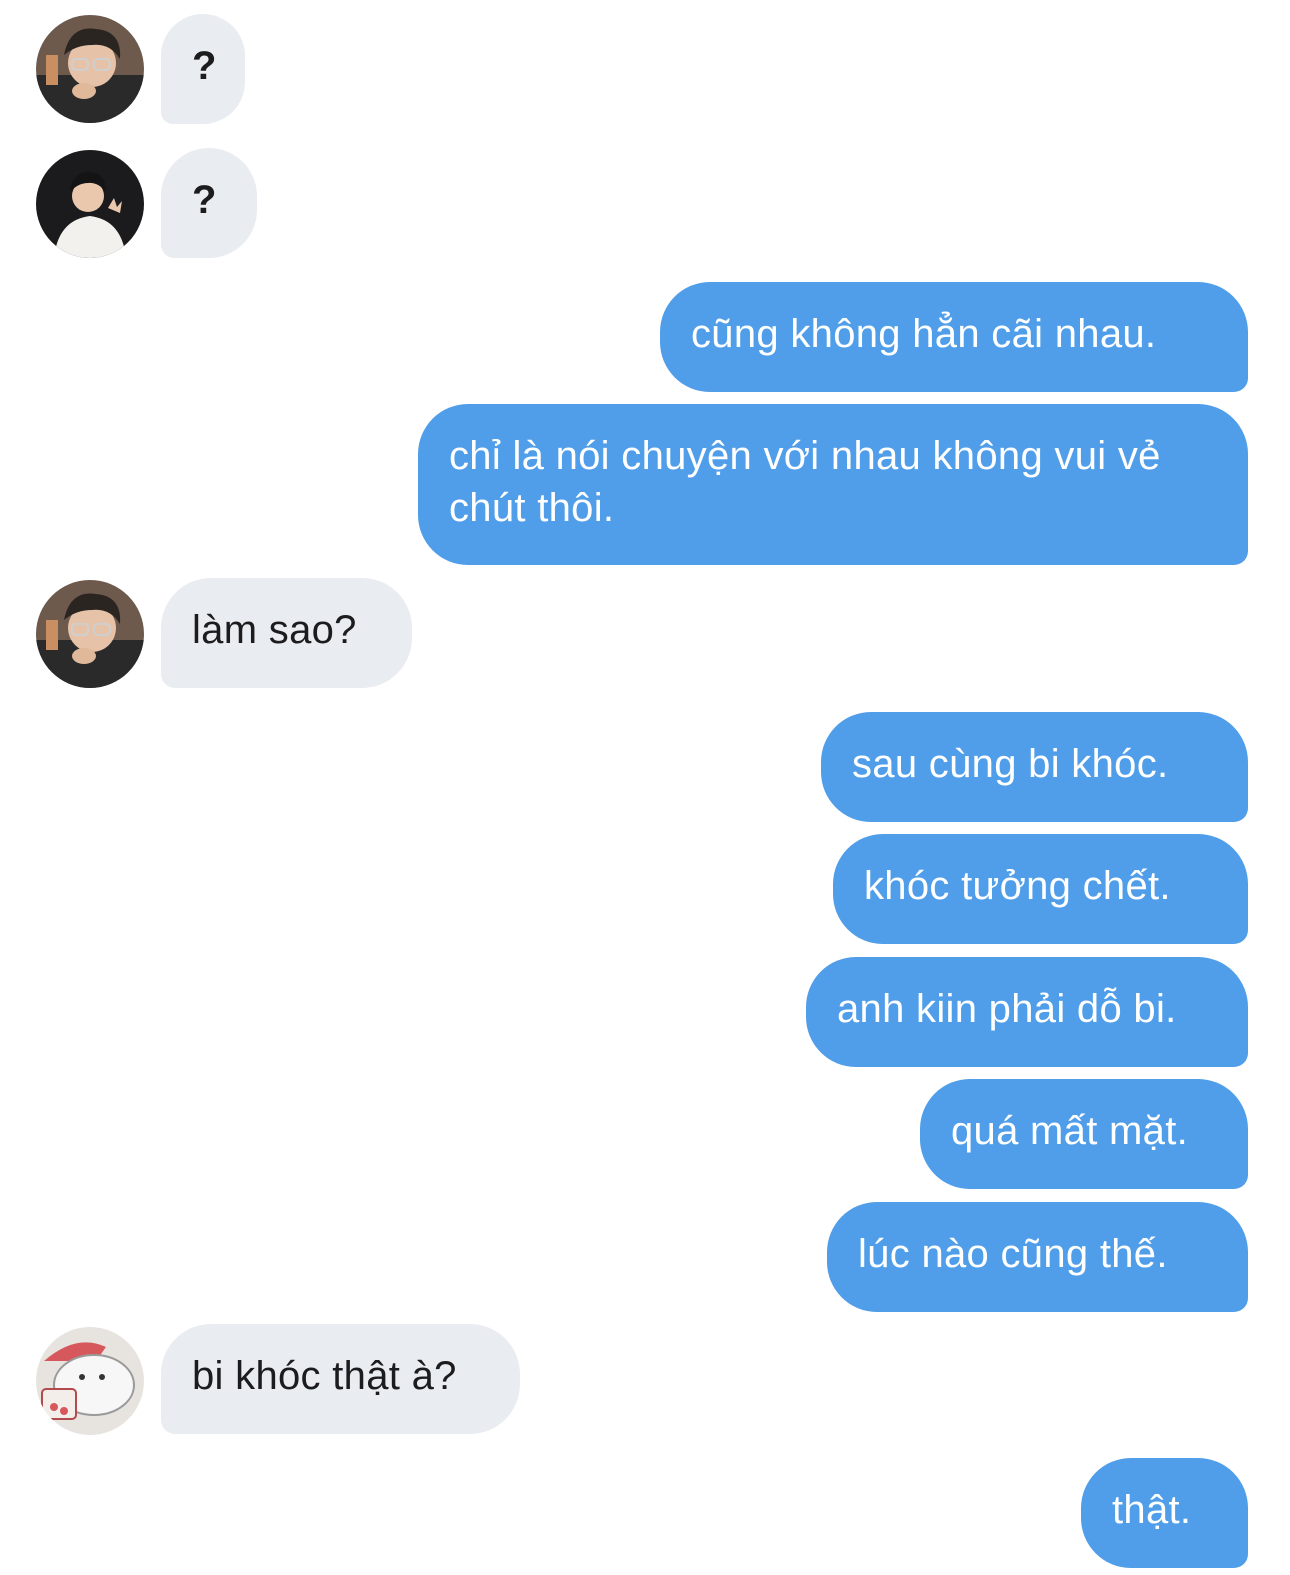 The image size is (1290, 1575). I want to click on message-bubble-outgoing: lúc nào cũng thế., so click(1037, 1257).